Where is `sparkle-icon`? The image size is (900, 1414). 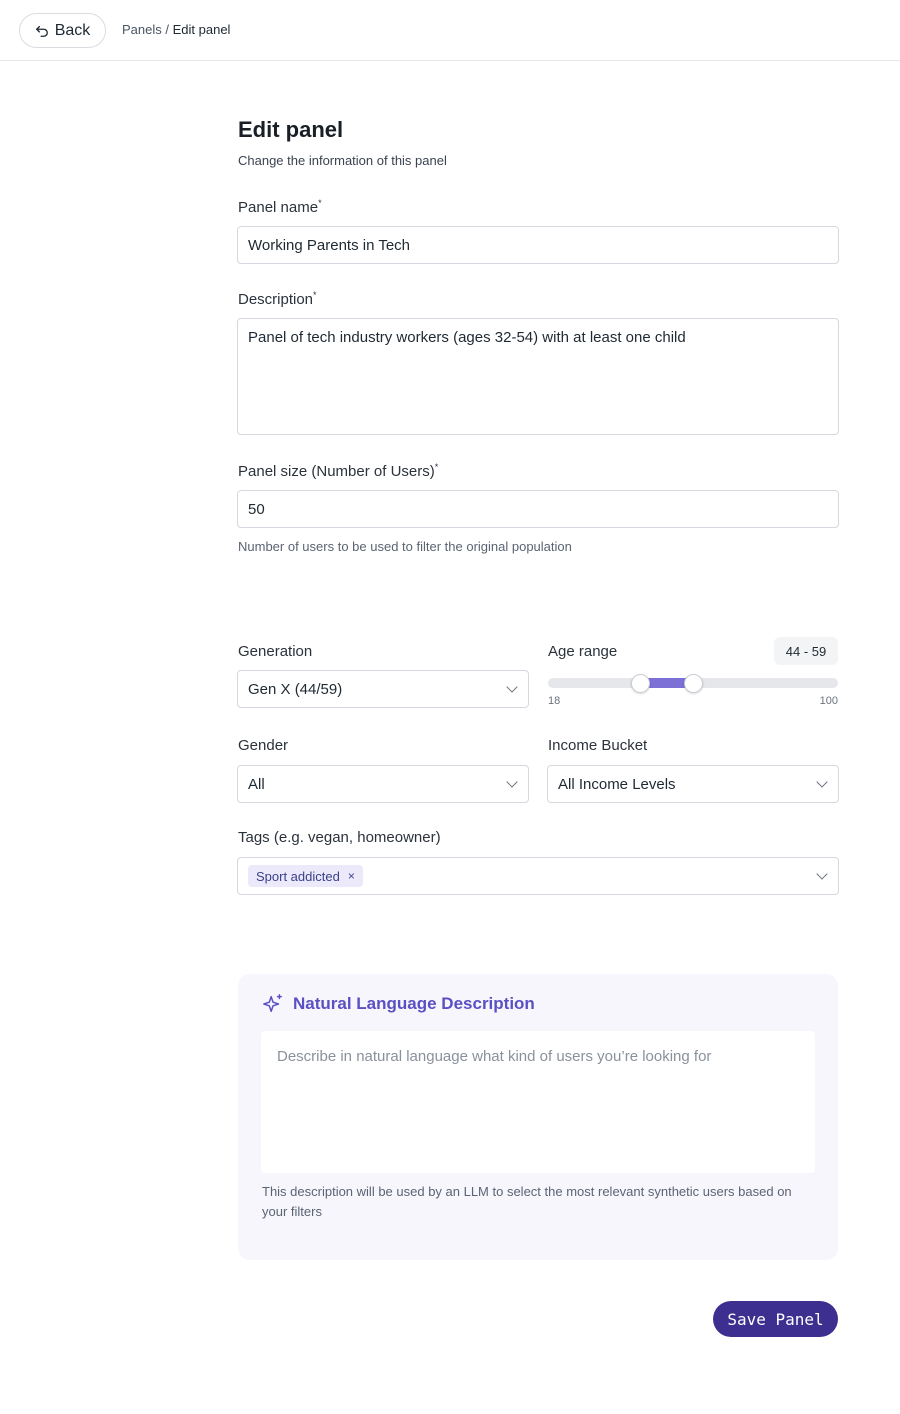 sparkle-icon is located at coordinates (272, 1003).